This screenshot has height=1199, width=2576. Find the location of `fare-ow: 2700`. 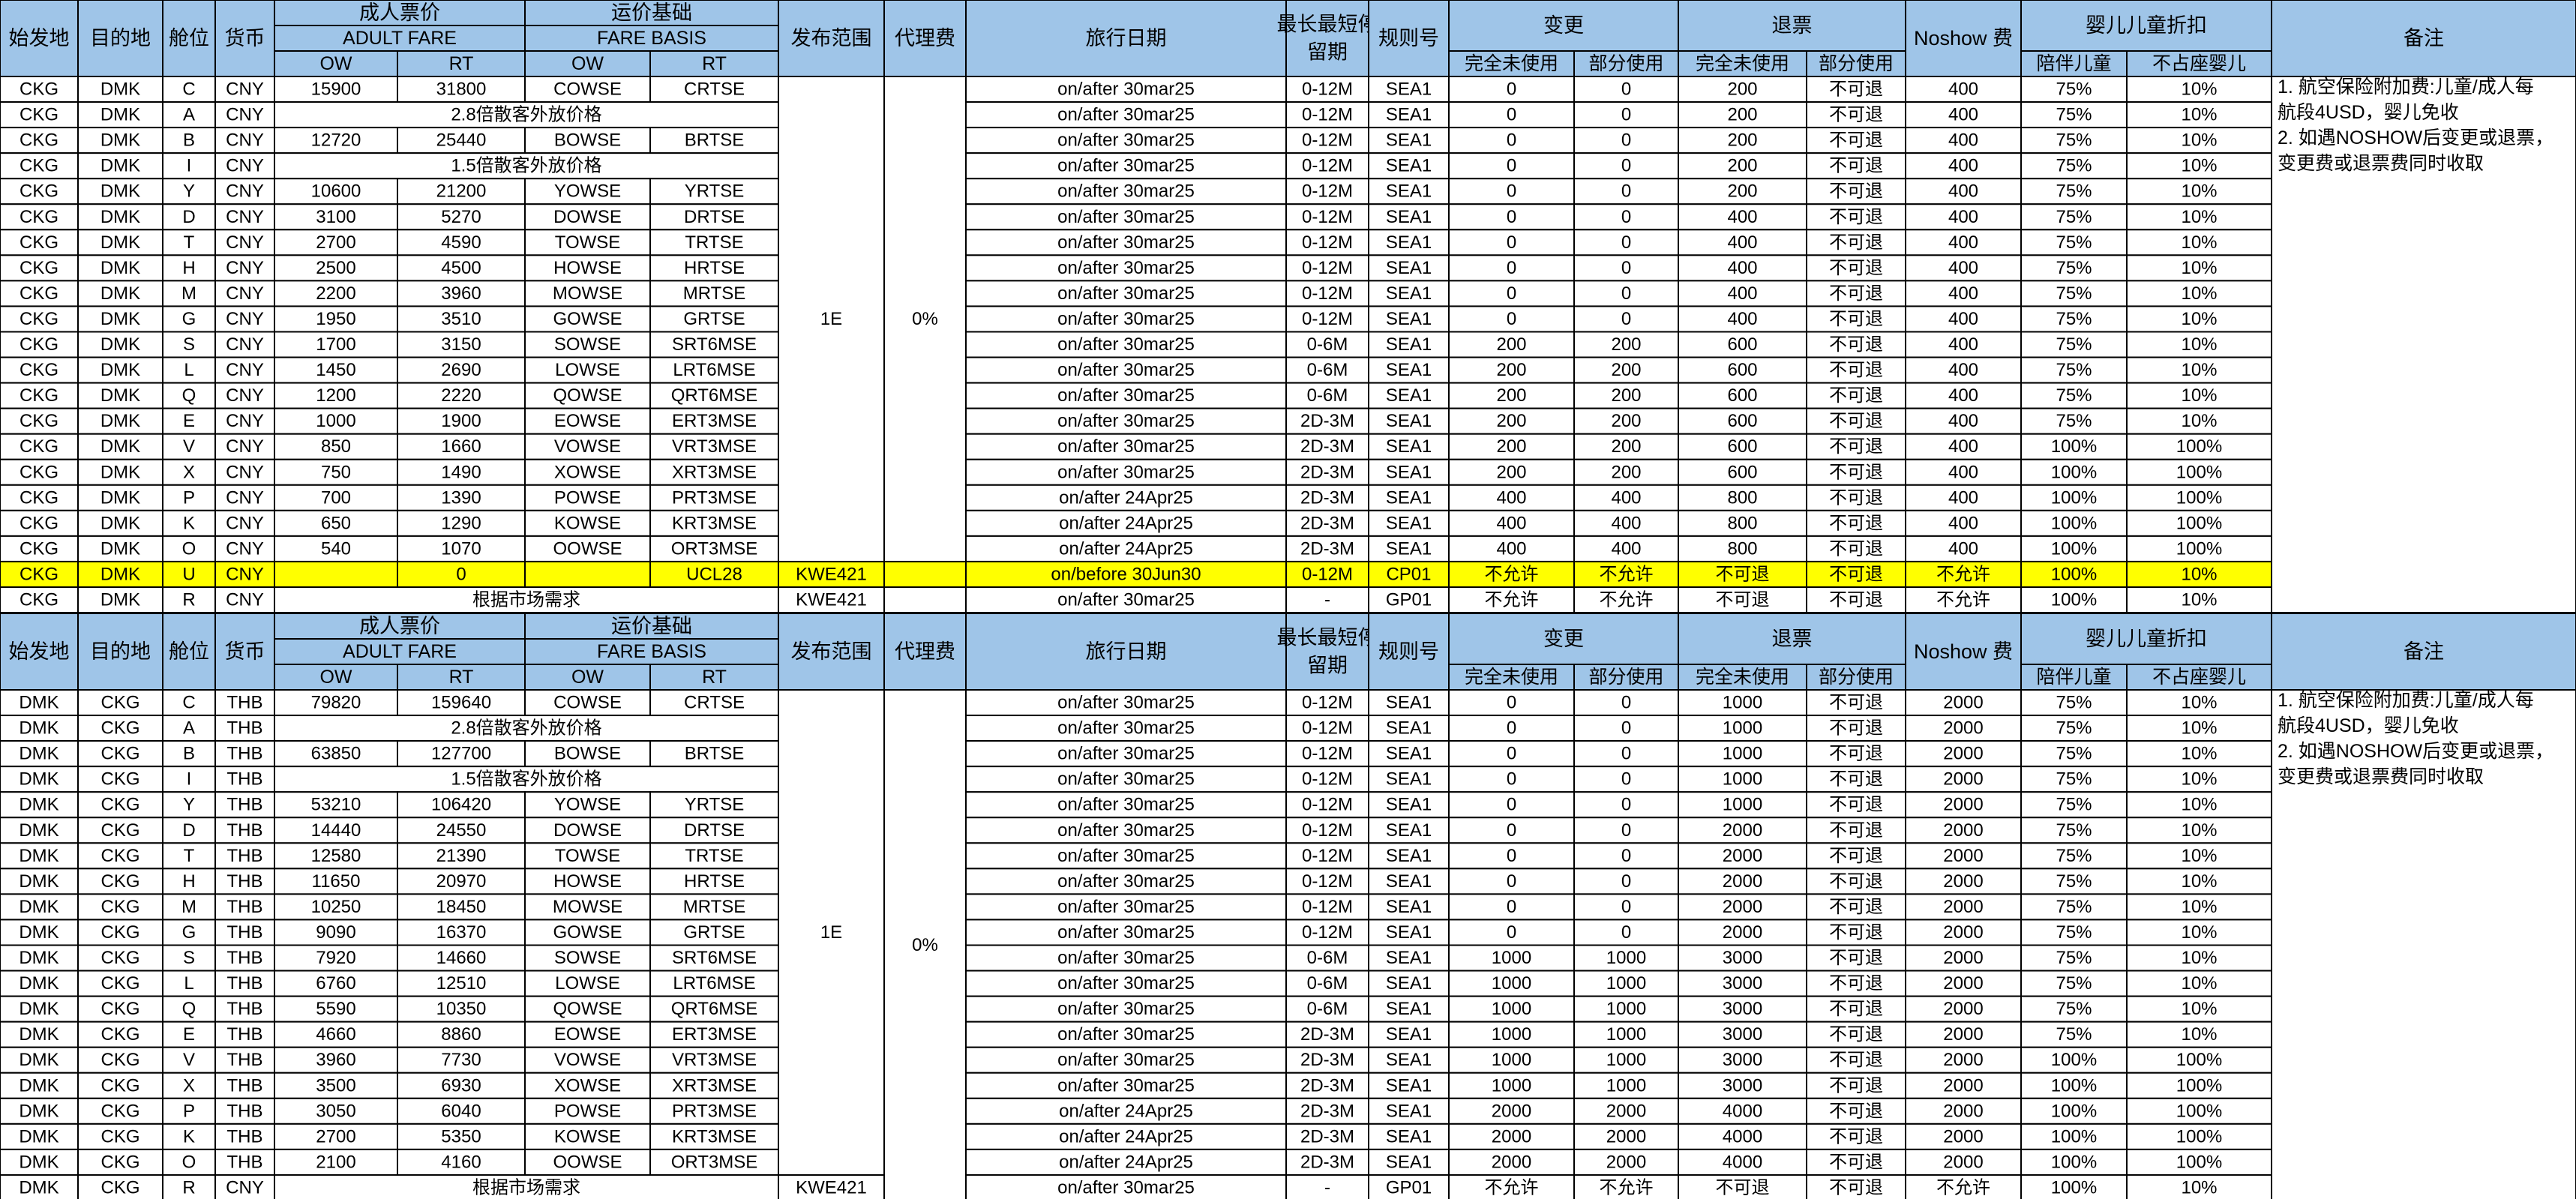

fare-ow: 2700 is located at coordinates (336, 1136).